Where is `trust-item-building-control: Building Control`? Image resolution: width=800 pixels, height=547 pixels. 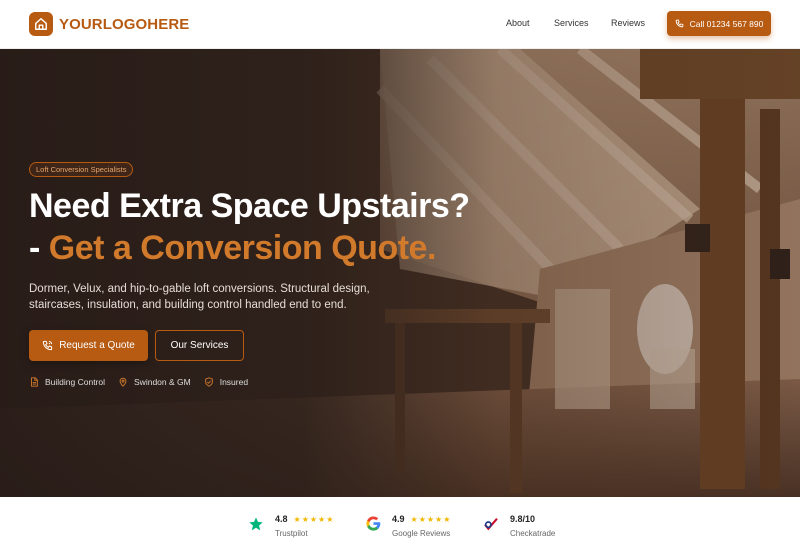
trust-item-building-control: Building Control is located at coordinates (67, 382).